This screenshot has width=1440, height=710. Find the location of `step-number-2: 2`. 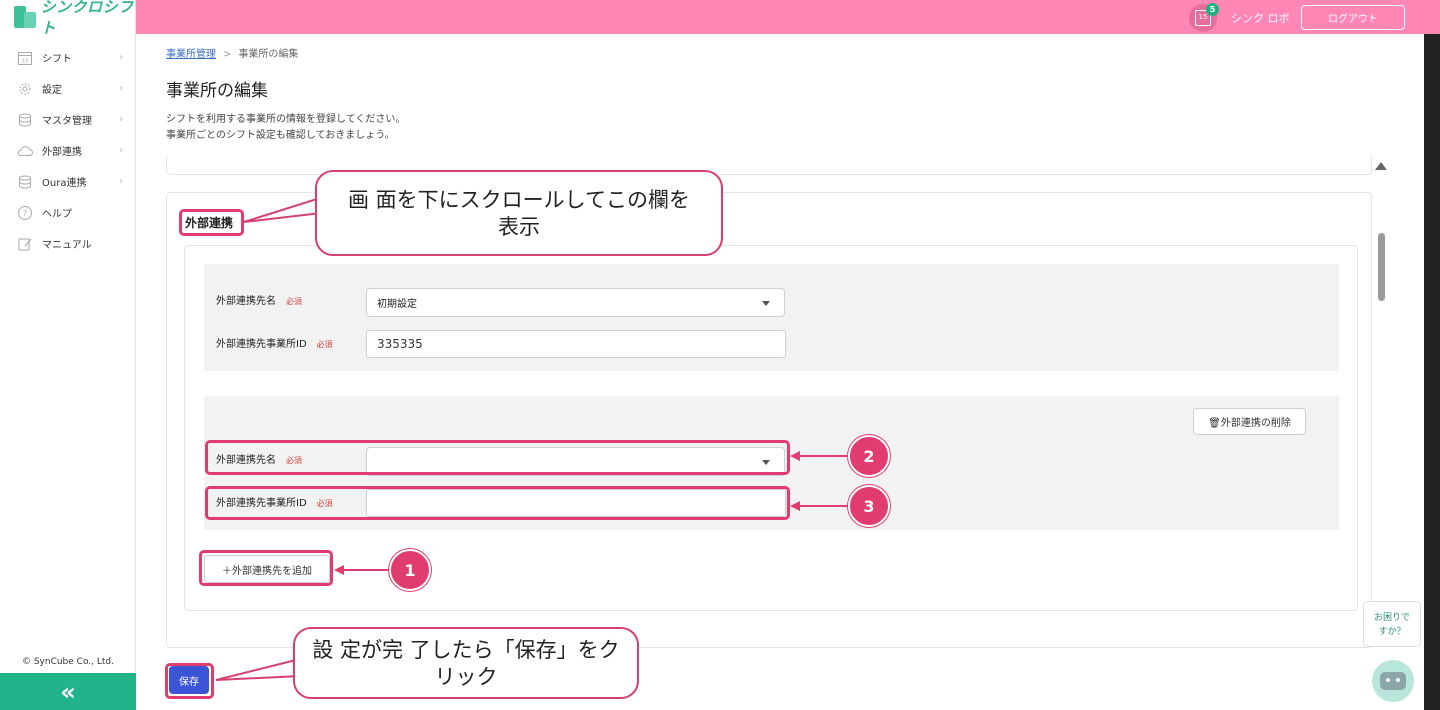

step-number-2: 2 is located at coordinates (869, 456).